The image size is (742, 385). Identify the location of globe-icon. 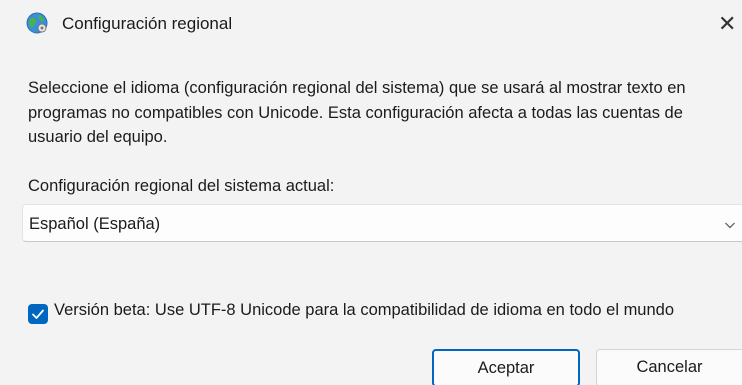
(37, 23).